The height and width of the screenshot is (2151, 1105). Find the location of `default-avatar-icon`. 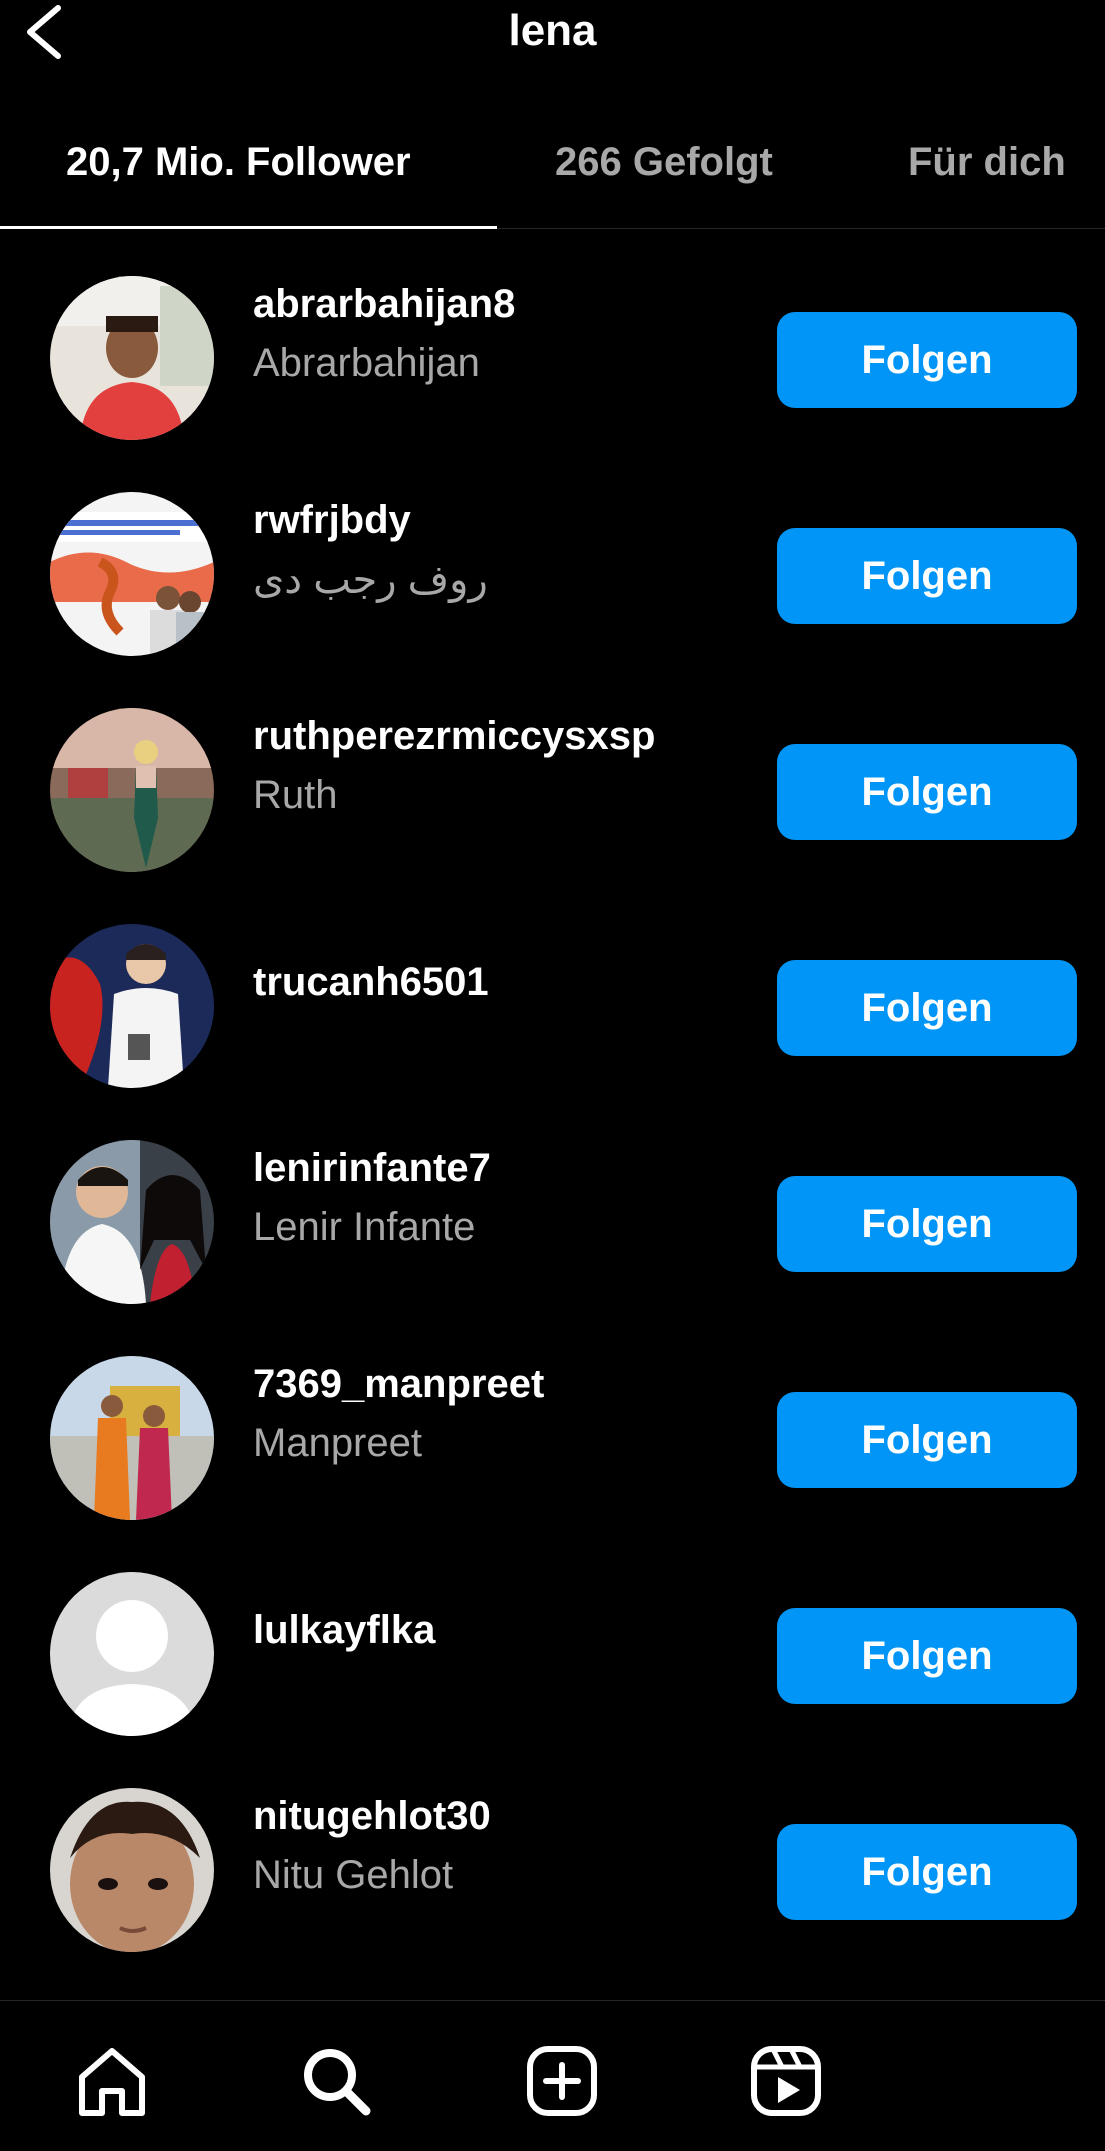

default-avatar-icon is located at coordinates (132, 1654).